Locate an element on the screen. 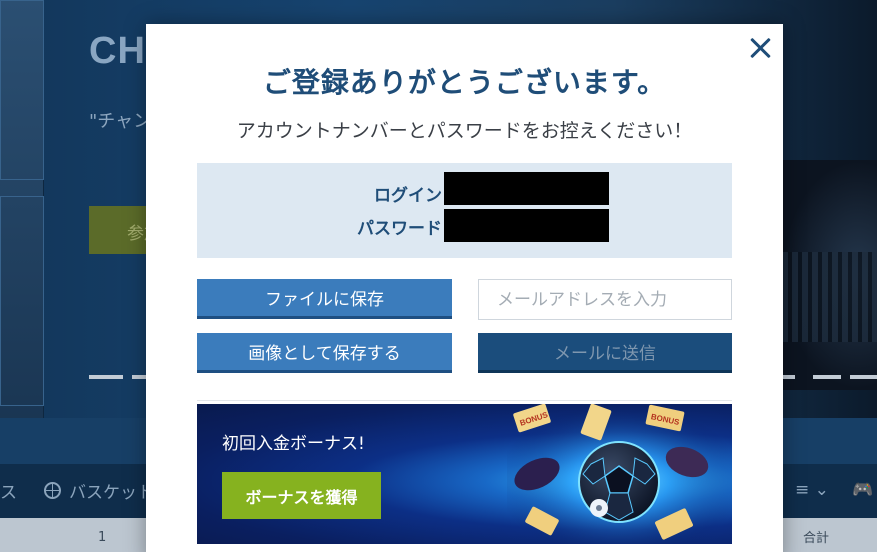  password-value-redacted is located at coordinates (526, 225).